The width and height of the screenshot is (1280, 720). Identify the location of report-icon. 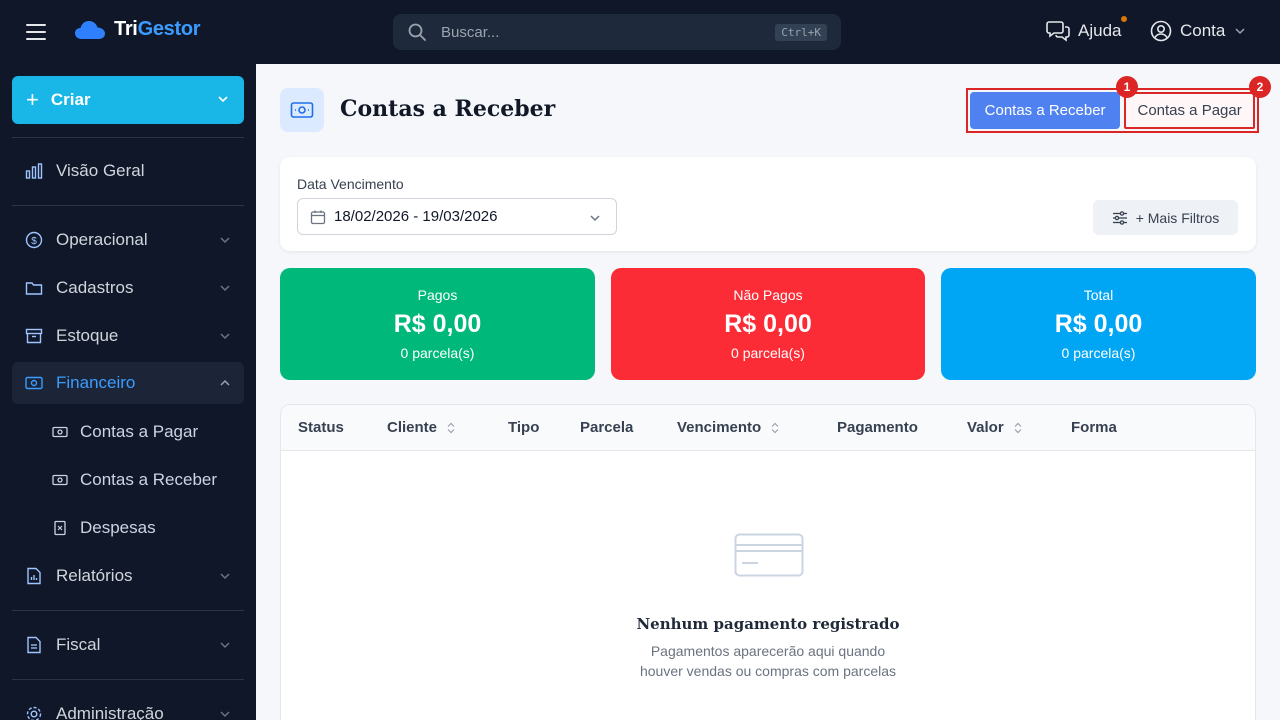
(34, 576).